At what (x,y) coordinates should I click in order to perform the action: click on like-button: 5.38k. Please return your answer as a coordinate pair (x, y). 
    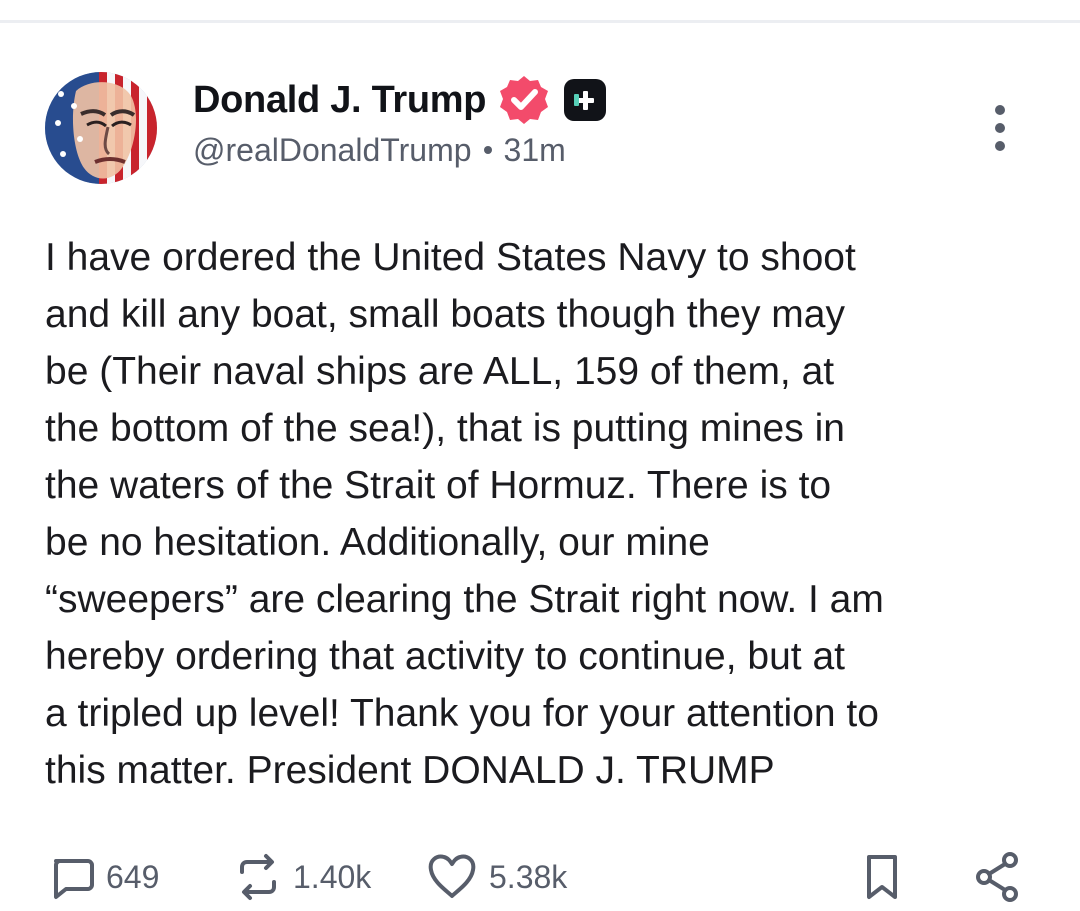
    Looking at the image, I should click on (496, 877).